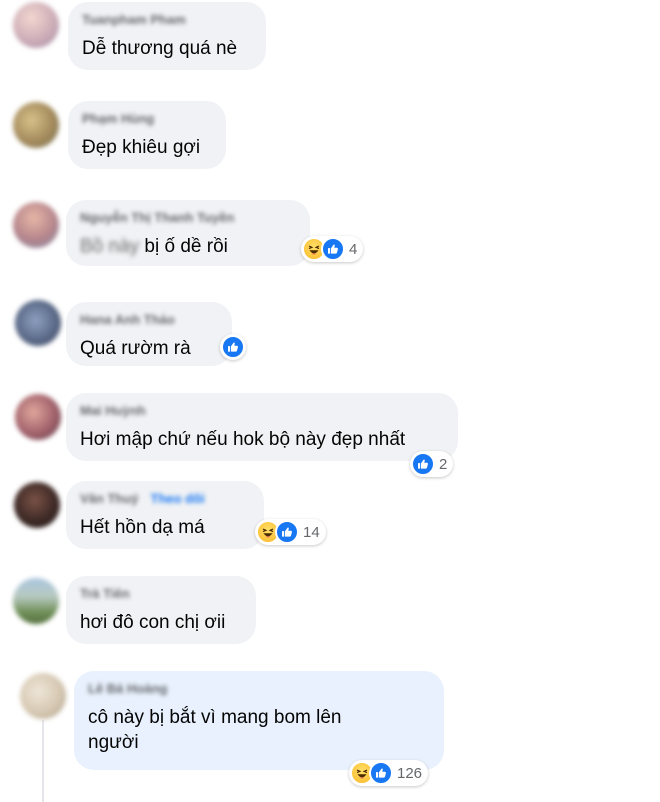 This screenshot has width=660, height=802. What do you see at coordinates (167, 36) in the screenshot?
I see `comment-bubble: Tuanpham Pham Dễ thương quá nè` at bounding box center [167, 36].